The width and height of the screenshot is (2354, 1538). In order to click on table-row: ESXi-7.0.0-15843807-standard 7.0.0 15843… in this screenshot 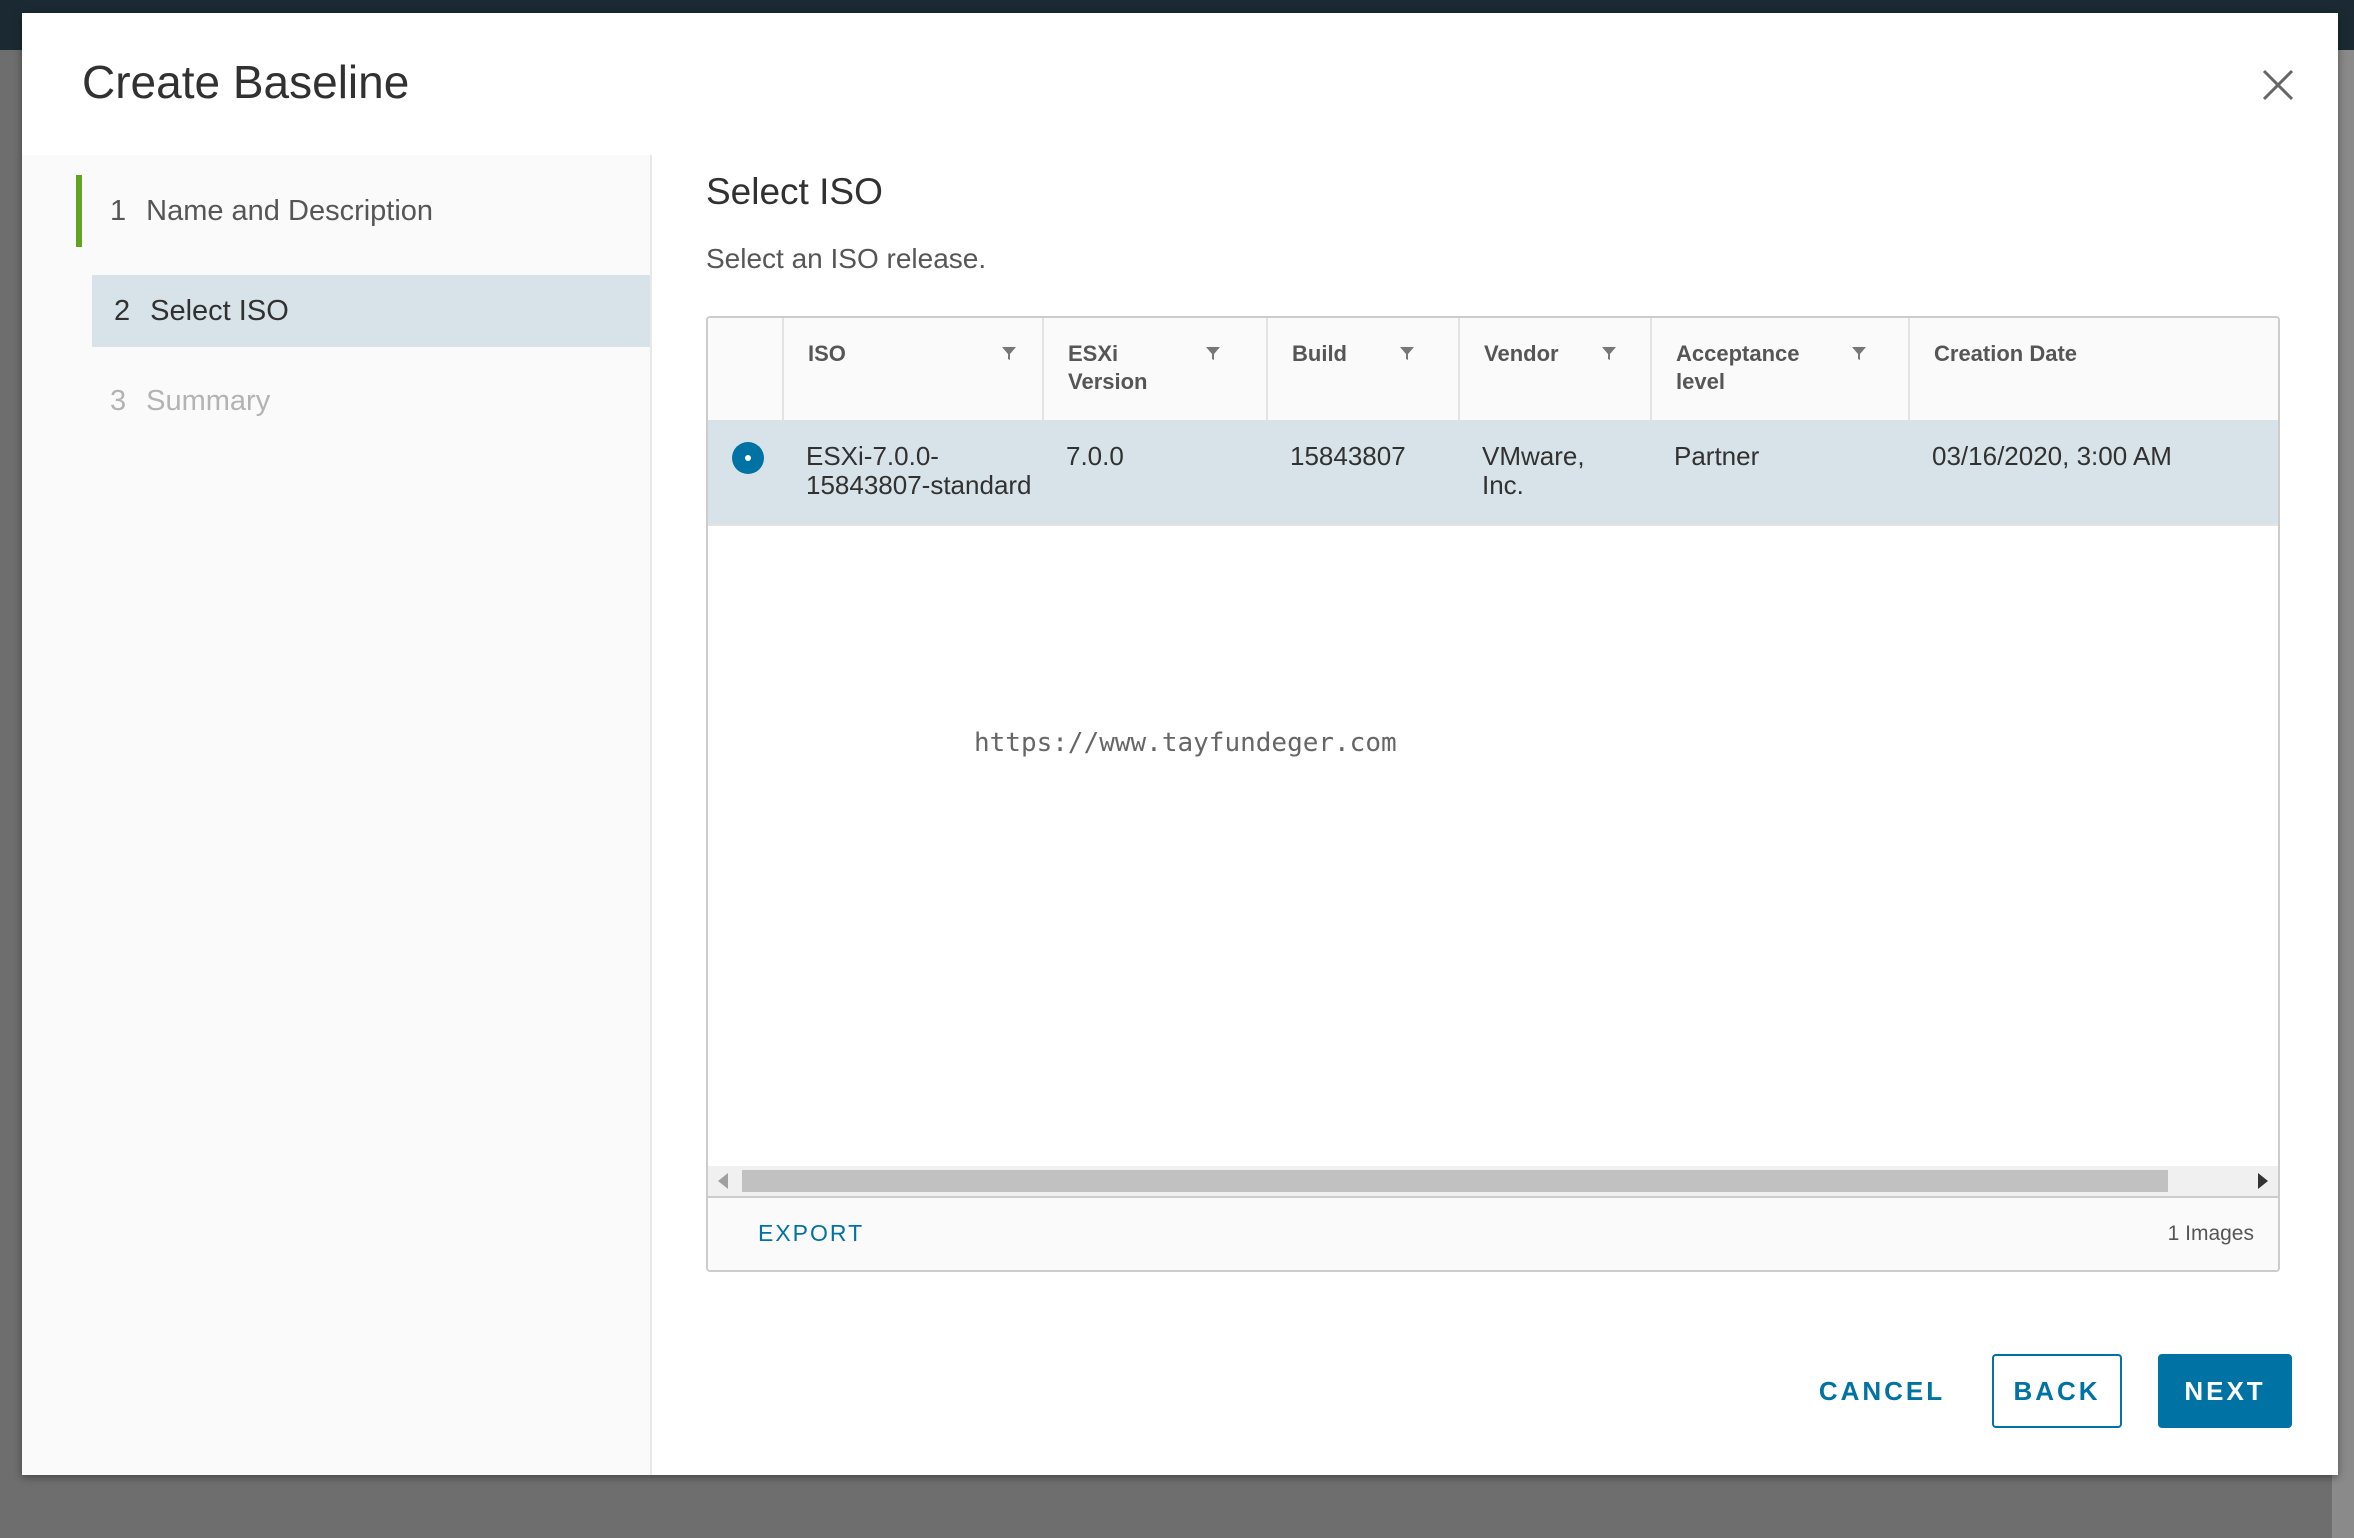, I will do `click(1493, 473)`.